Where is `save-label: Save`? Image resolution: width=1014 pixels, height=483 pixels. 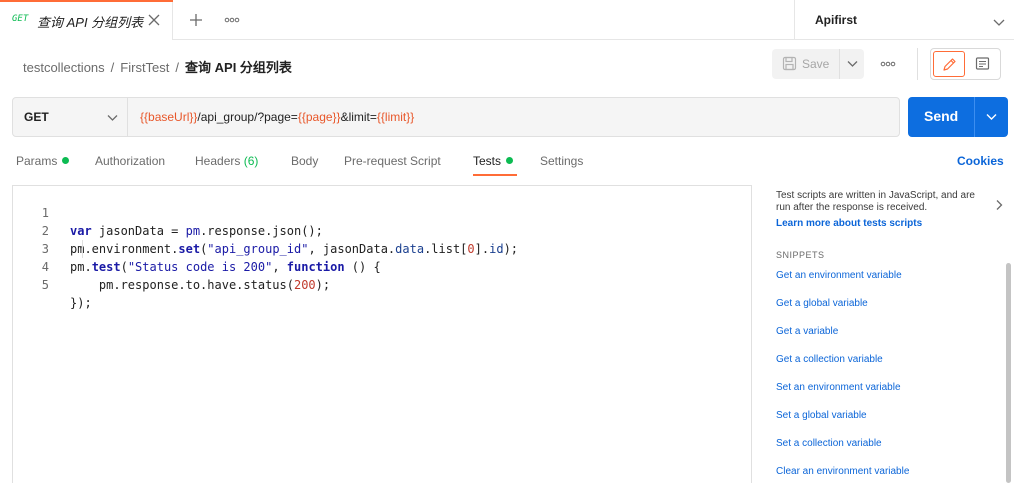 save-label: Save is located at coordinates (816, 64).